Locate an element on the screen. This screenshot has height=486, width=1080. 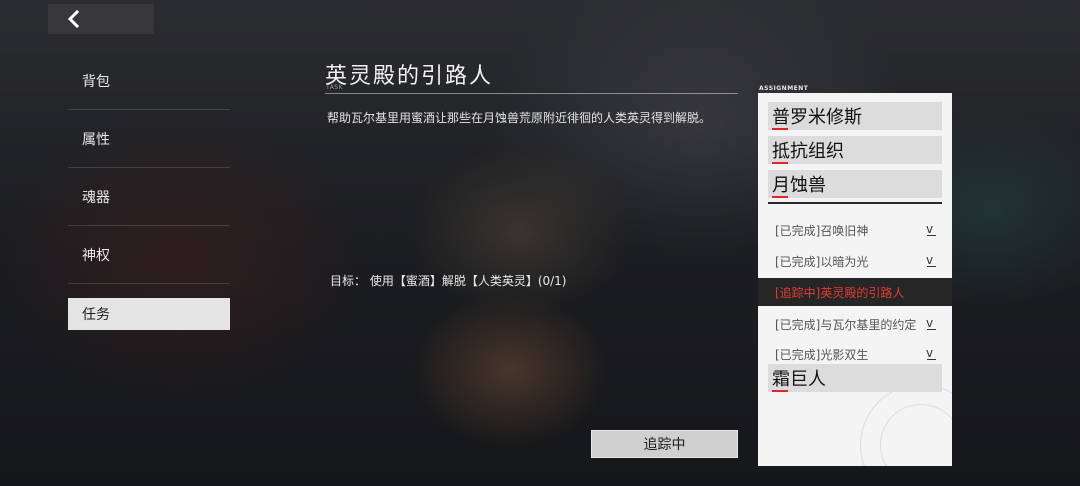
sidebar-item-label: 背包 is located at coordinates (96, 81).